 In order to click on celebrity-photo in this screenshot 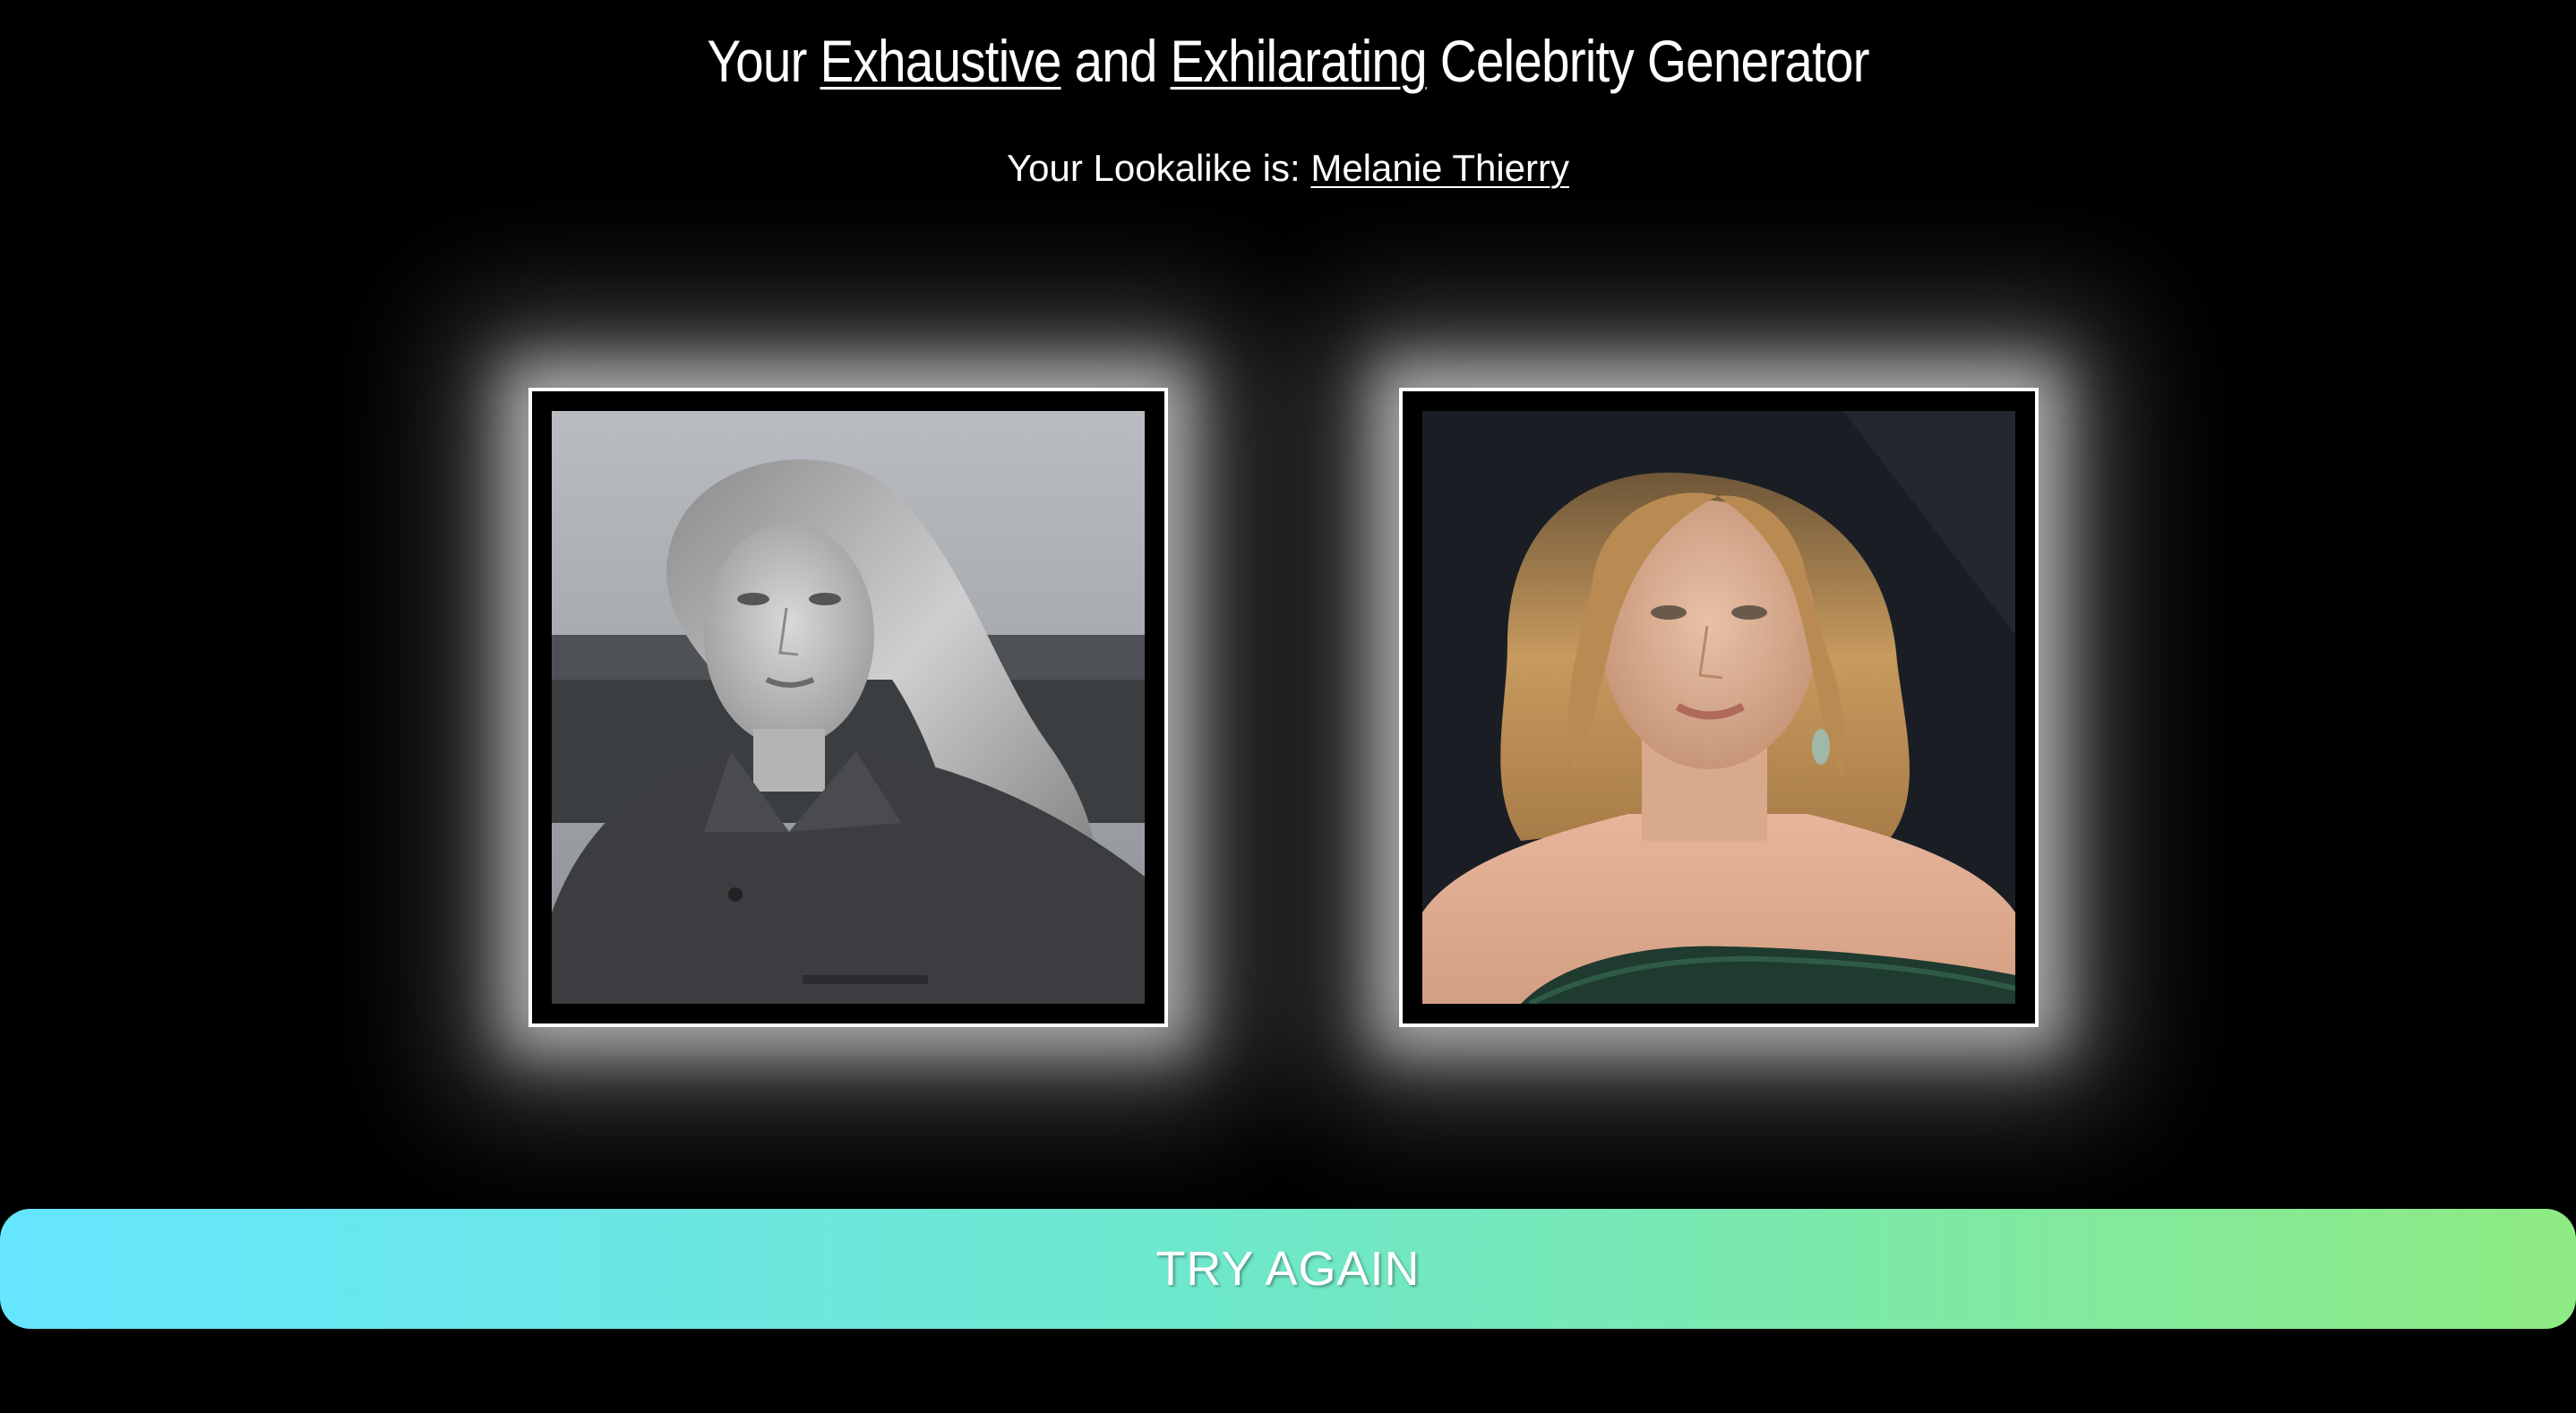, I will do `click(1718, 708)`.